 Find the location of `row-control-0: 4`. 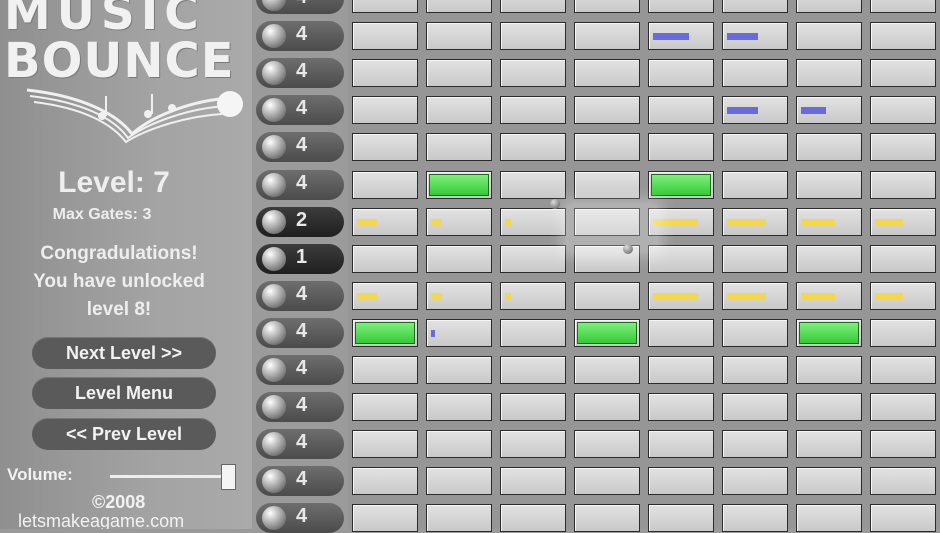

row-control-0: 4 is located at coordinates (300, 7).